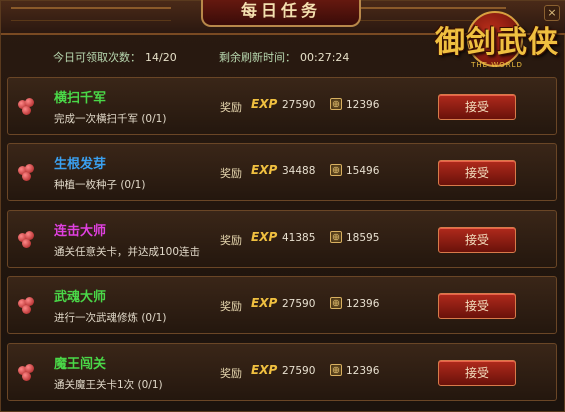 Image resolution: width=565 pixels, height=412 pixels. I want to click on task-name: 武魂大师, so click(80, 297).